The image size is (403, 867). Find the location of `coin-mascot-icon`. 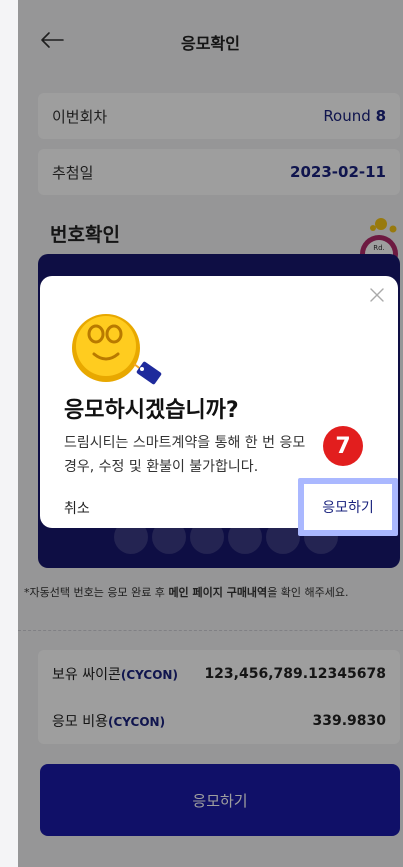

coin-mascot-icon is located at coordinates (117, 349).